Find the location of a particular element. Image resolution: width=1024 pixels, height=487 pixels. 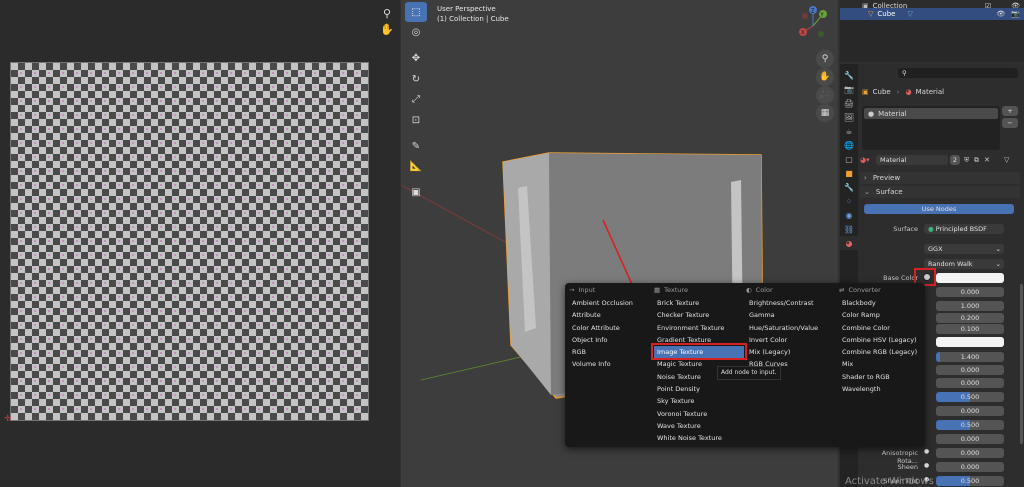

shield-icon: ⛨ is located at coordinates (966, 160).